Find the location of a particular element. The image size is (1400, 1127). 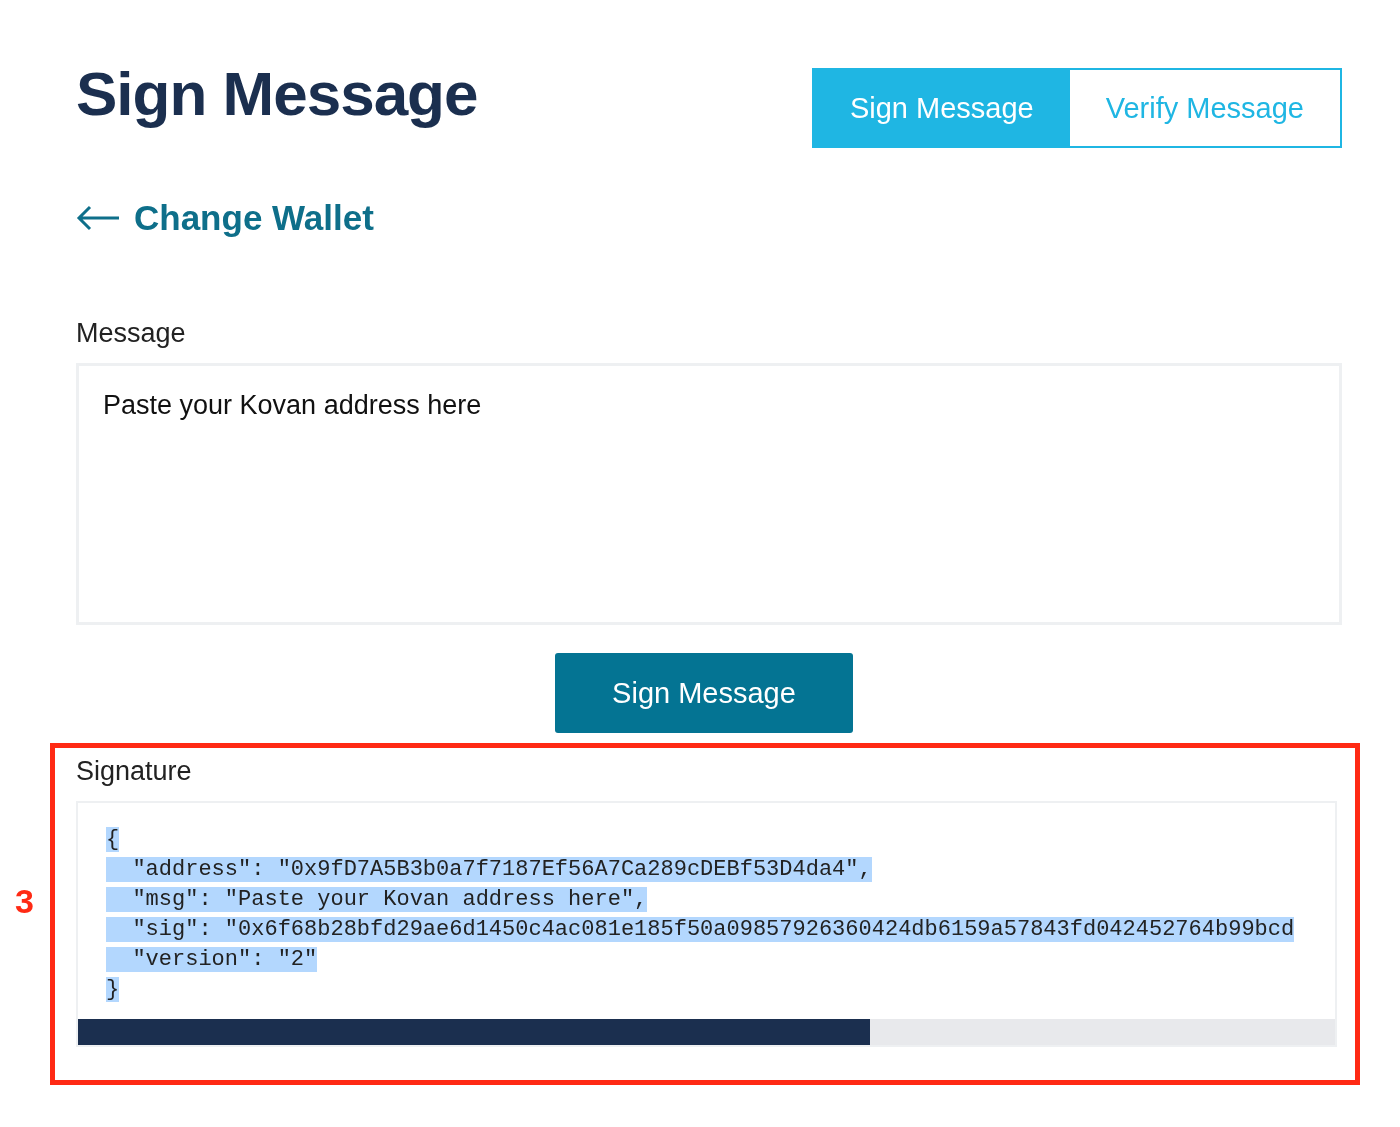

field-label: Signature is located at coordinates (134, 771).